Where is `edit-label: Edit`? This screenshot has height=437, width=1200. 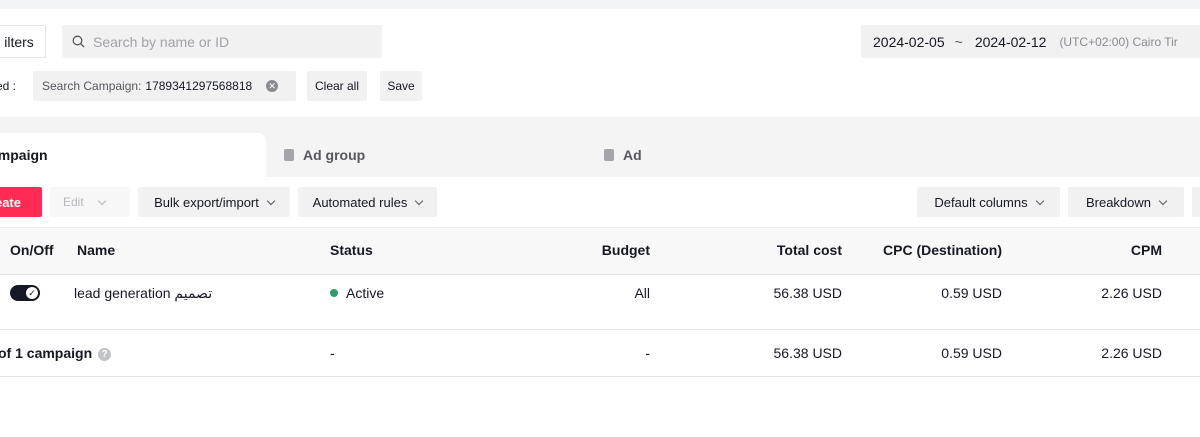
edit-label: Edit is located at coordinates (73, 202).